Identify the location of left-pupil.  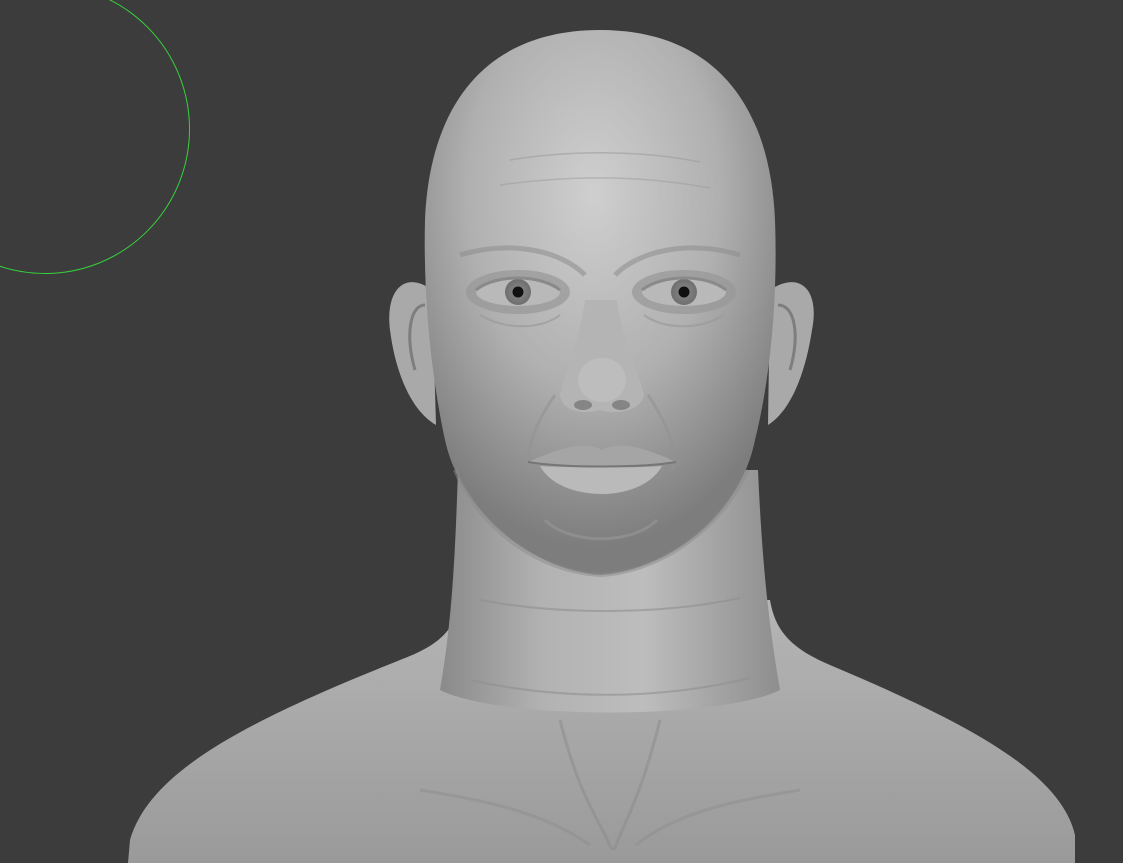
(518, 292).